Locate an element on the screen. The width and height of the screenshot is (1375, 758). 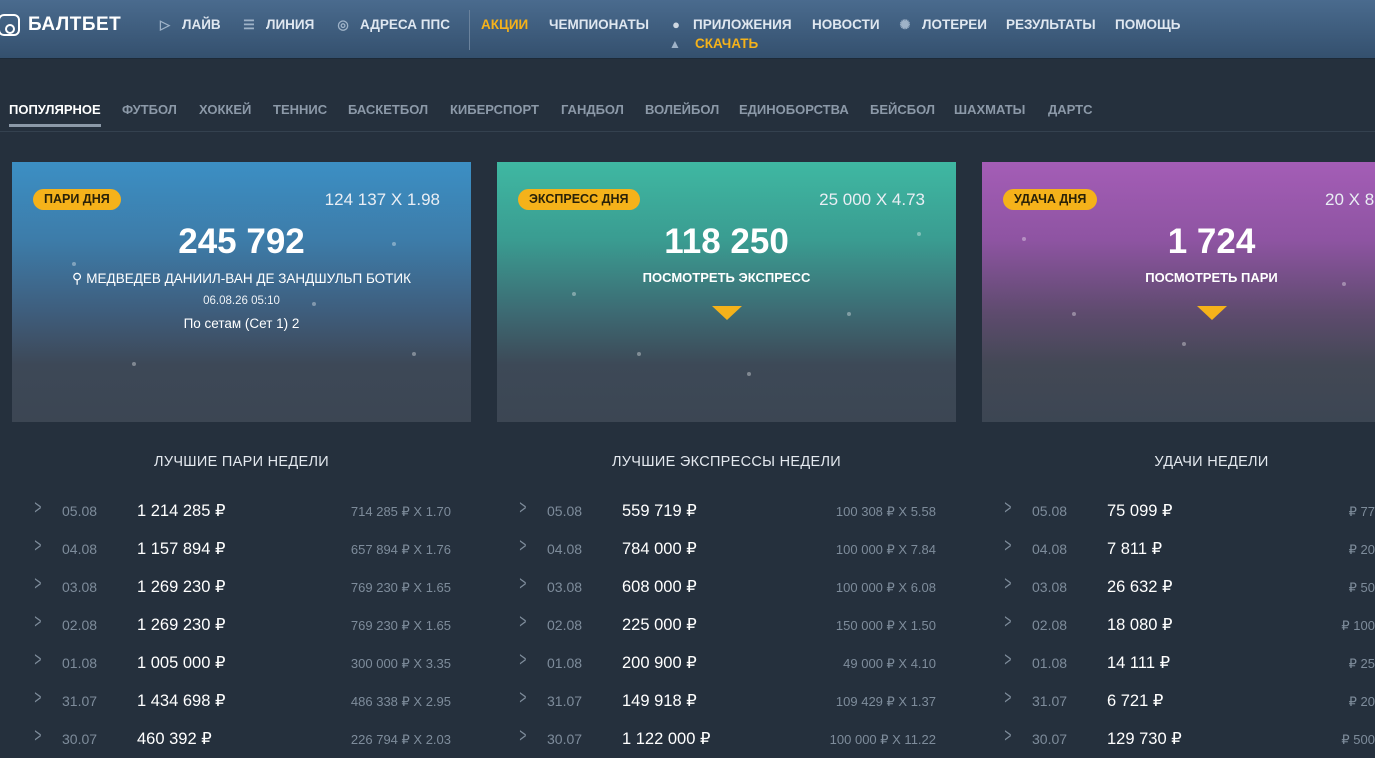
card-amount: 118 250 is located at coordinates (726, 241).